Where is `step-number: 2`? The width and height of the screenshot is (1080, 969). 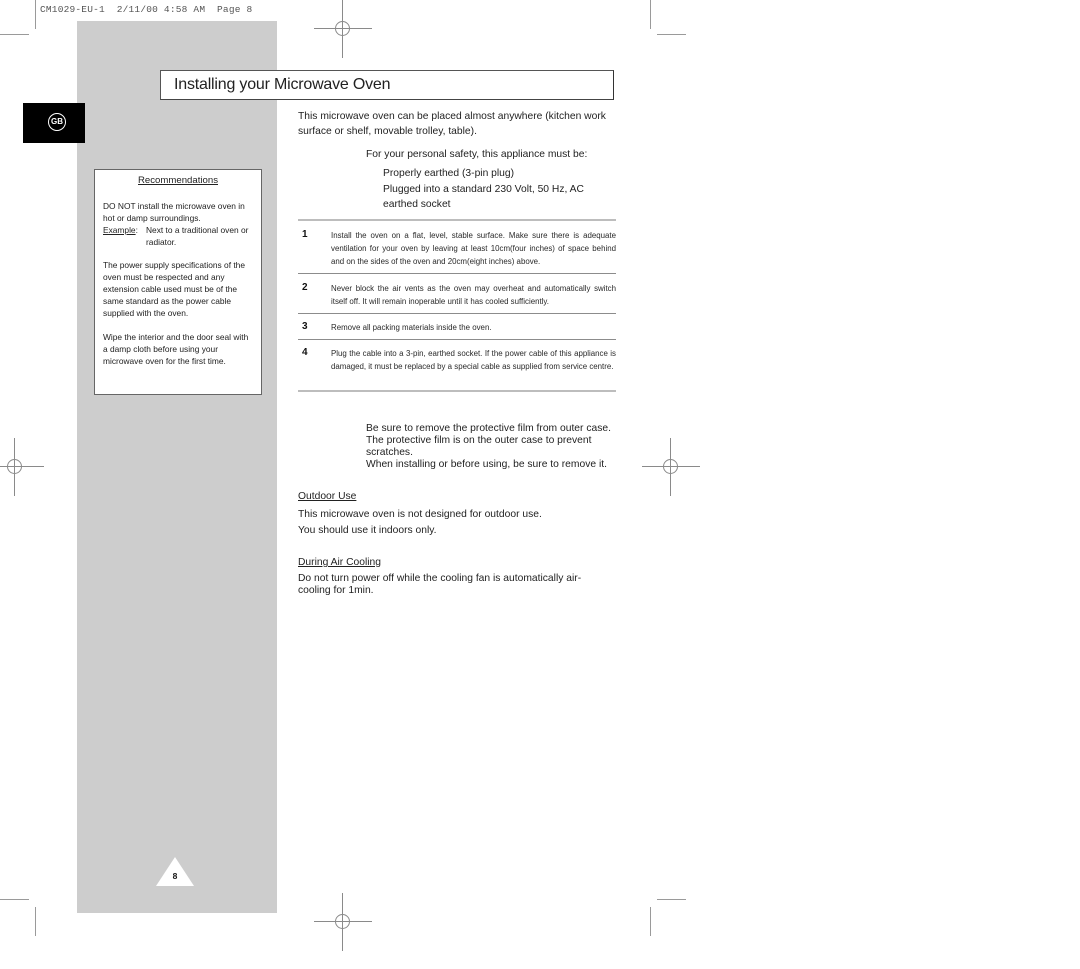
step-number: 2 is located at coordinates (305, 287).